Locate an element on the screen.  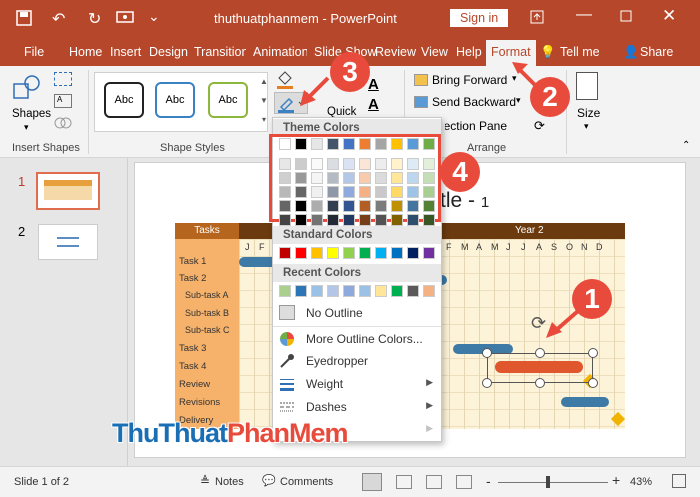
tab-file: File is located at coordinates (34, 52).